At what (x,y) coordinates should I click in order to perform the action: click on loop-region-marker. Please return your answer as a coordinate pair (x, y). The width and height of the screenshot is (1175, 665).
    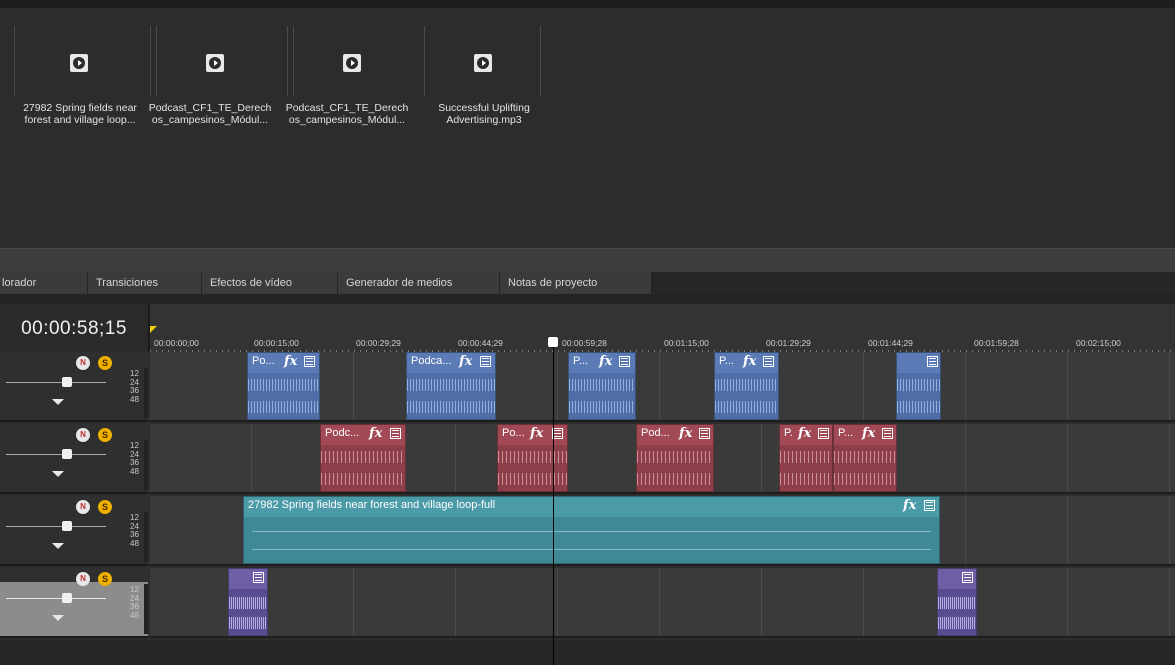
    Looking at the image, I should click on (153, 329).